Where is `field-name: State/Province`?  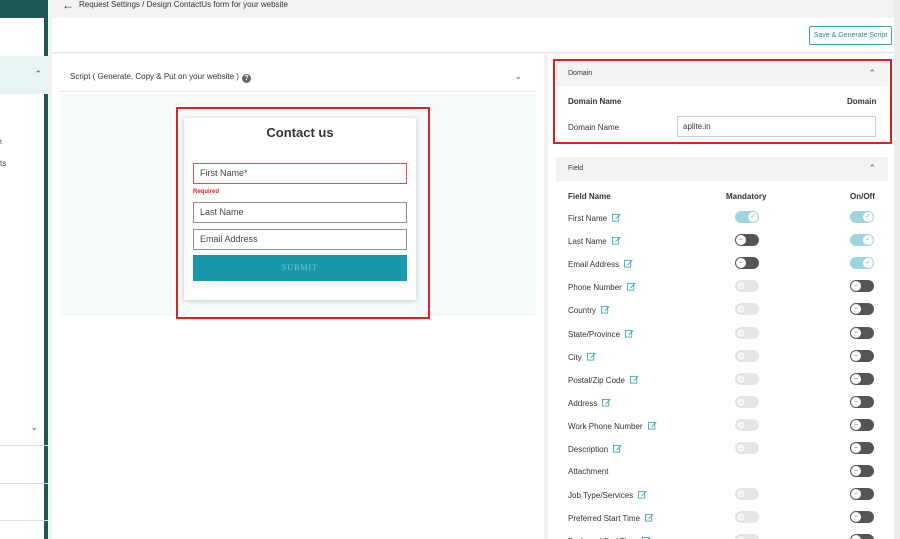
field-name: State/Province is located at coordinates (601, 334).